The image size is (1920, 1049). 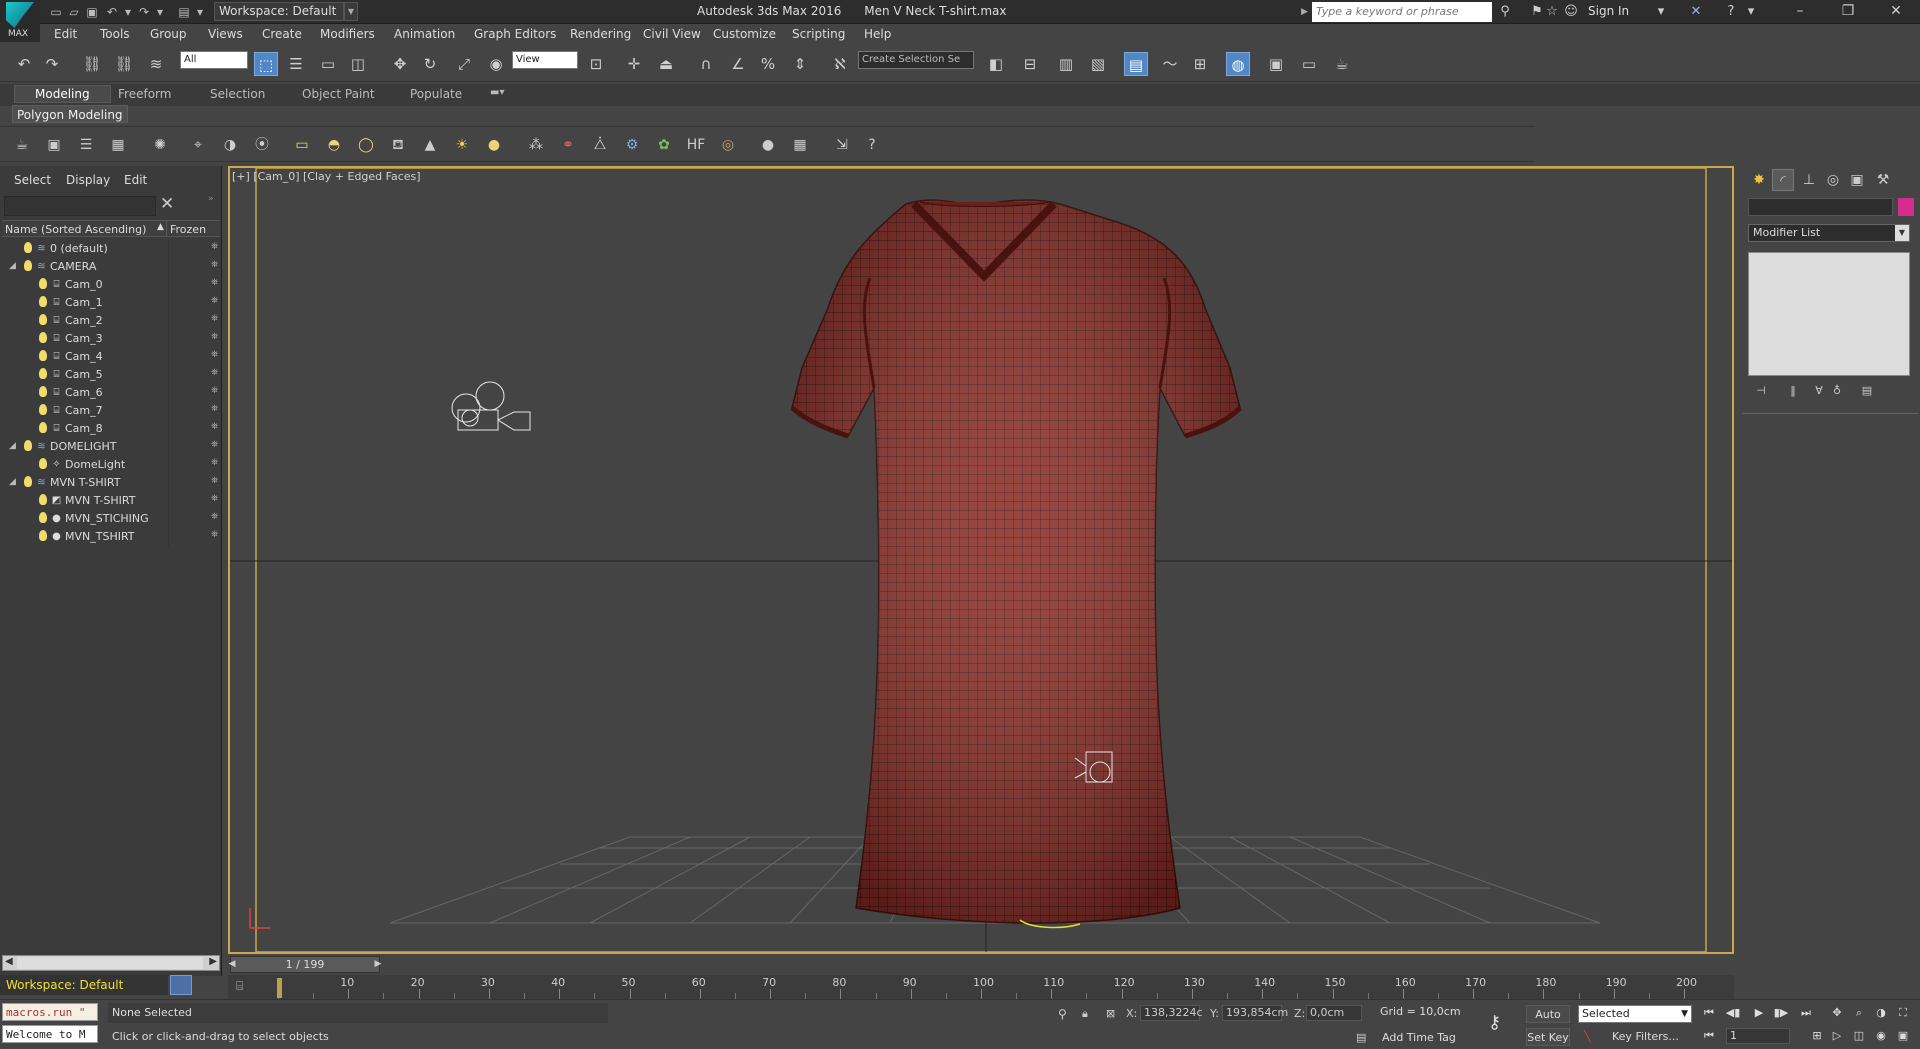 I want to click on workspace-dropdown-icon: ▼, so click(x=351, y=11).